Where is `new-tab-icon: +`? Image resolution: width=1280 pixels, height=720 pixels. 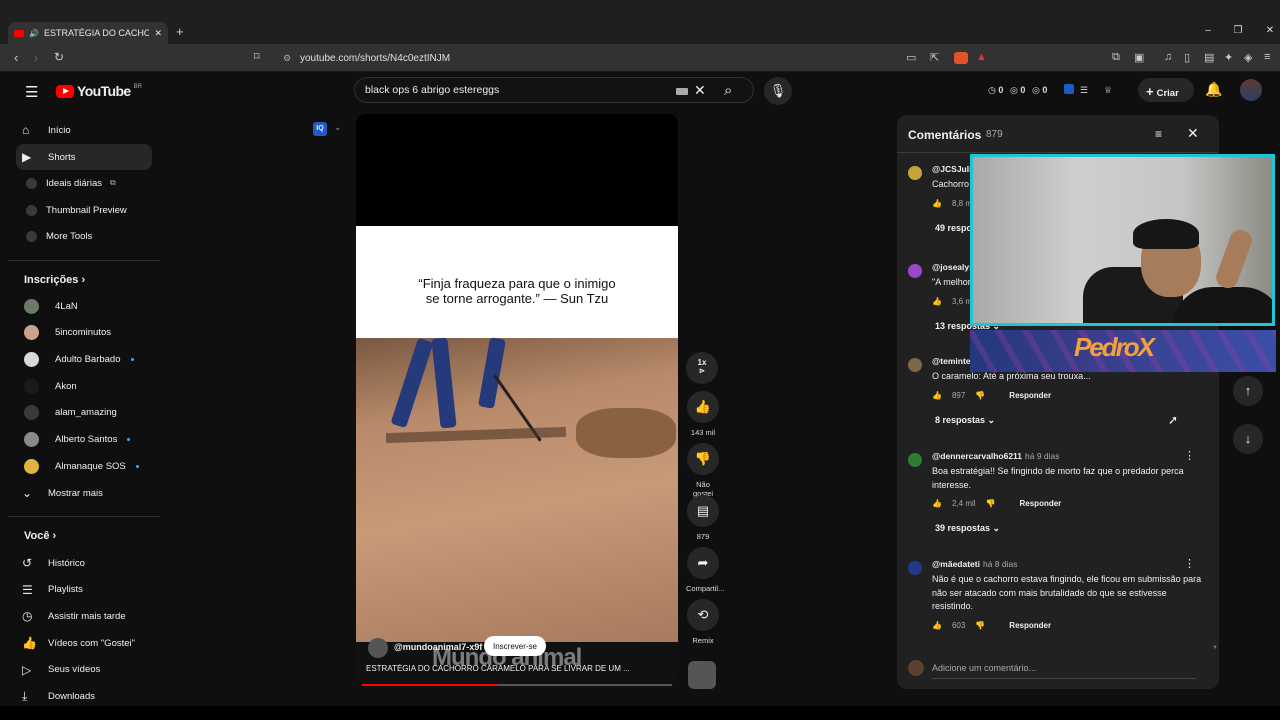 new-tab-icon: + is located at coordinates (180, 31).